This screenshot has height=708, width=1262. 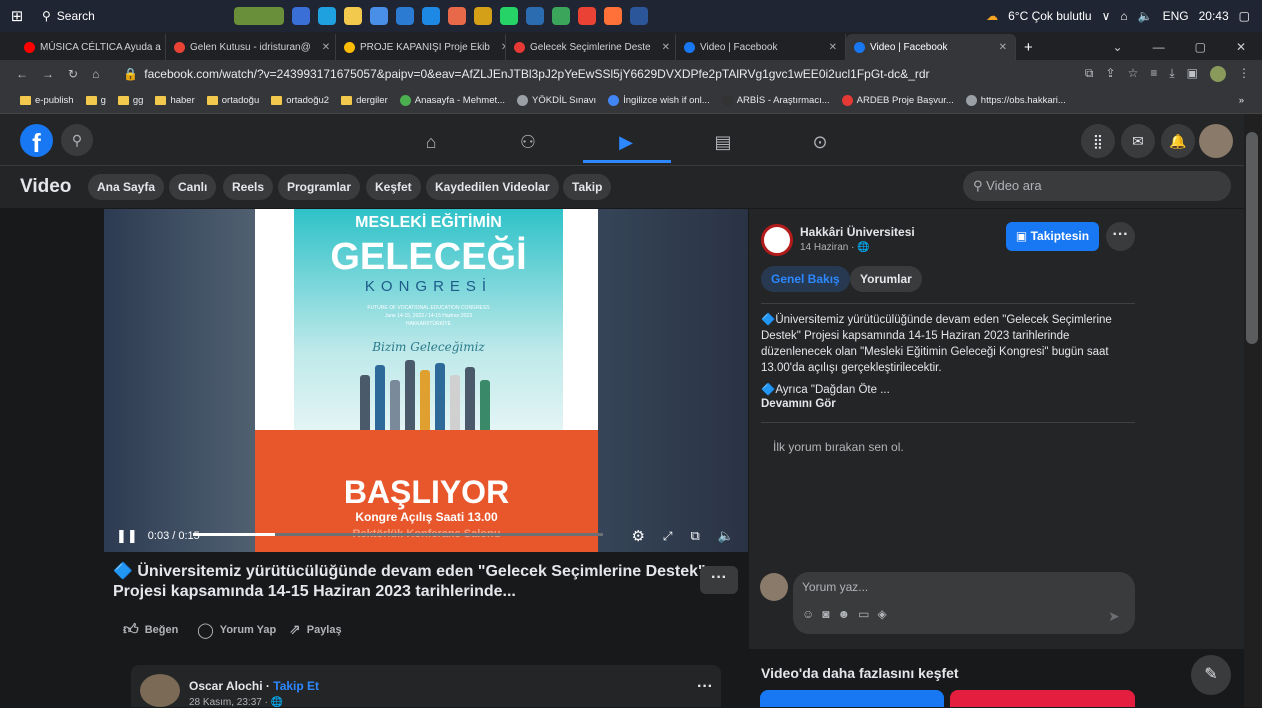 I want to click on tab-kaydedilen: Kaydedilen Videolar, so click(x=492, y=187).